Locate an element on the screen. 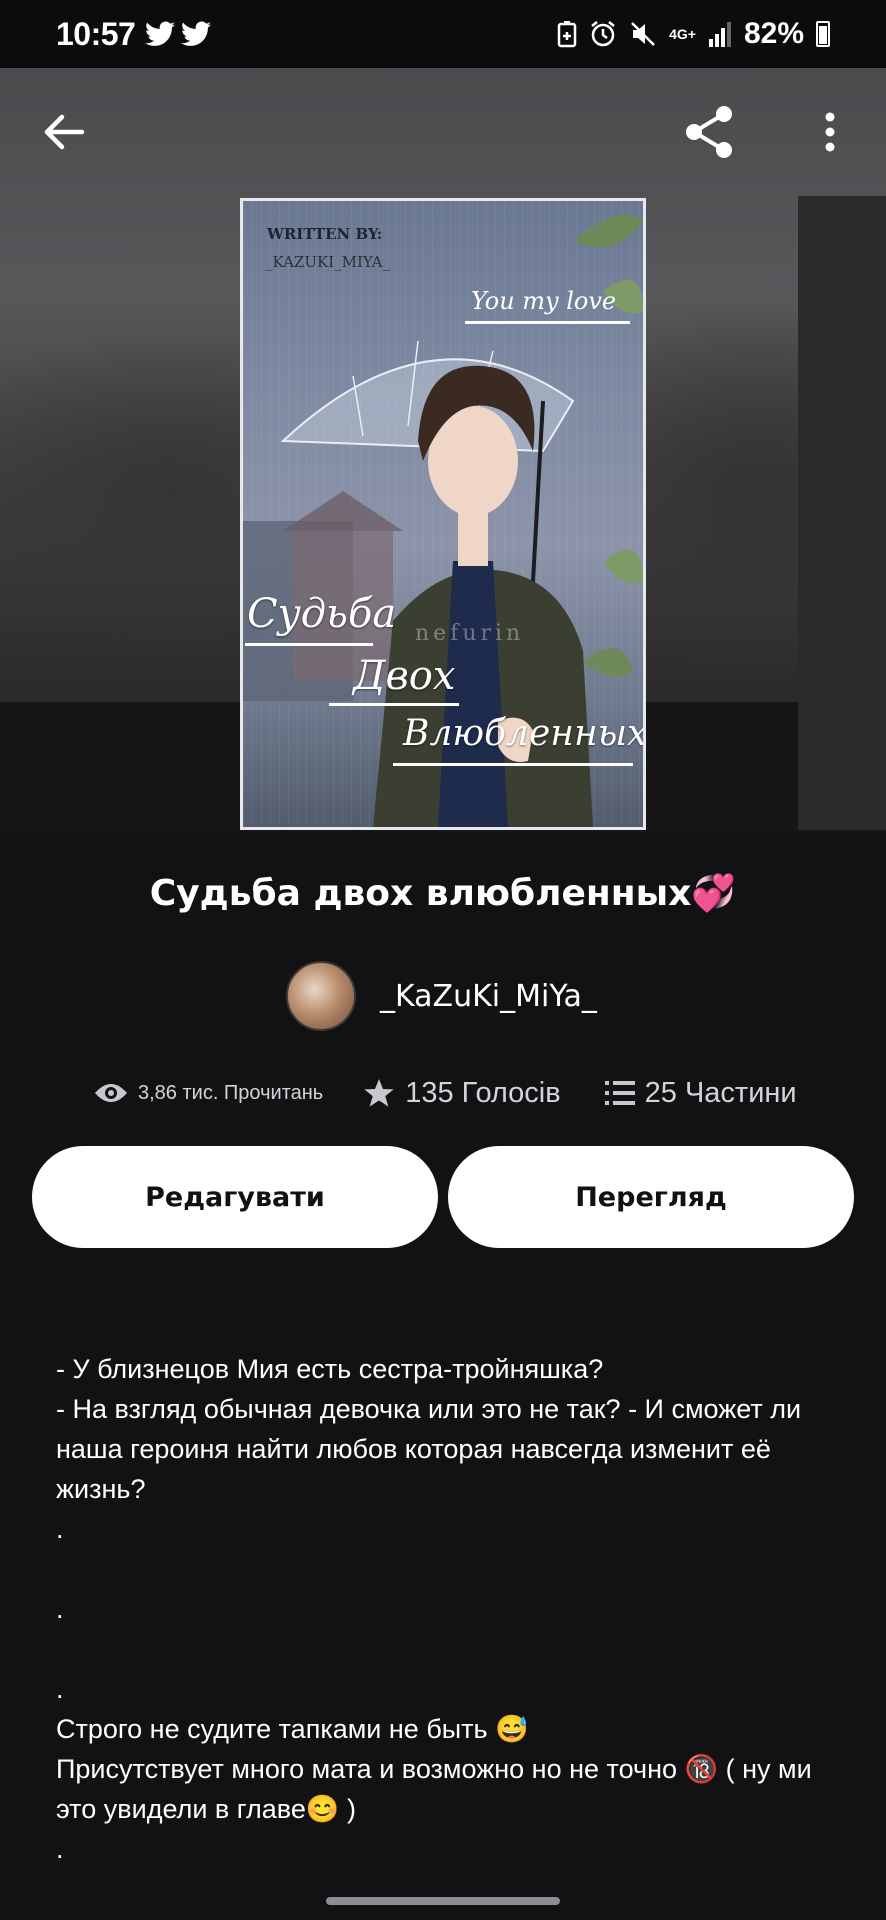 This screenshot has width=886, height=1920. star-icon is located at coordinates (379, 1093).